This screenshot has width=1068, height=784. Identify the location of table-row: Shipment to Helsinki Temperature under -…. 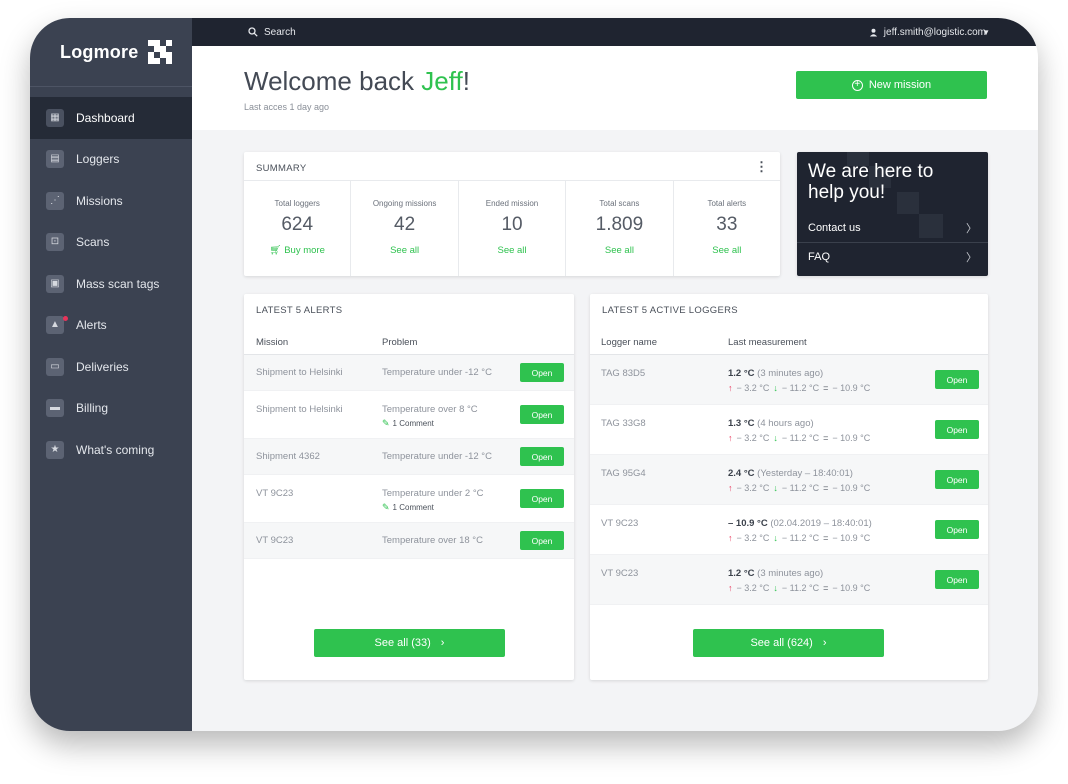
(409, 373).